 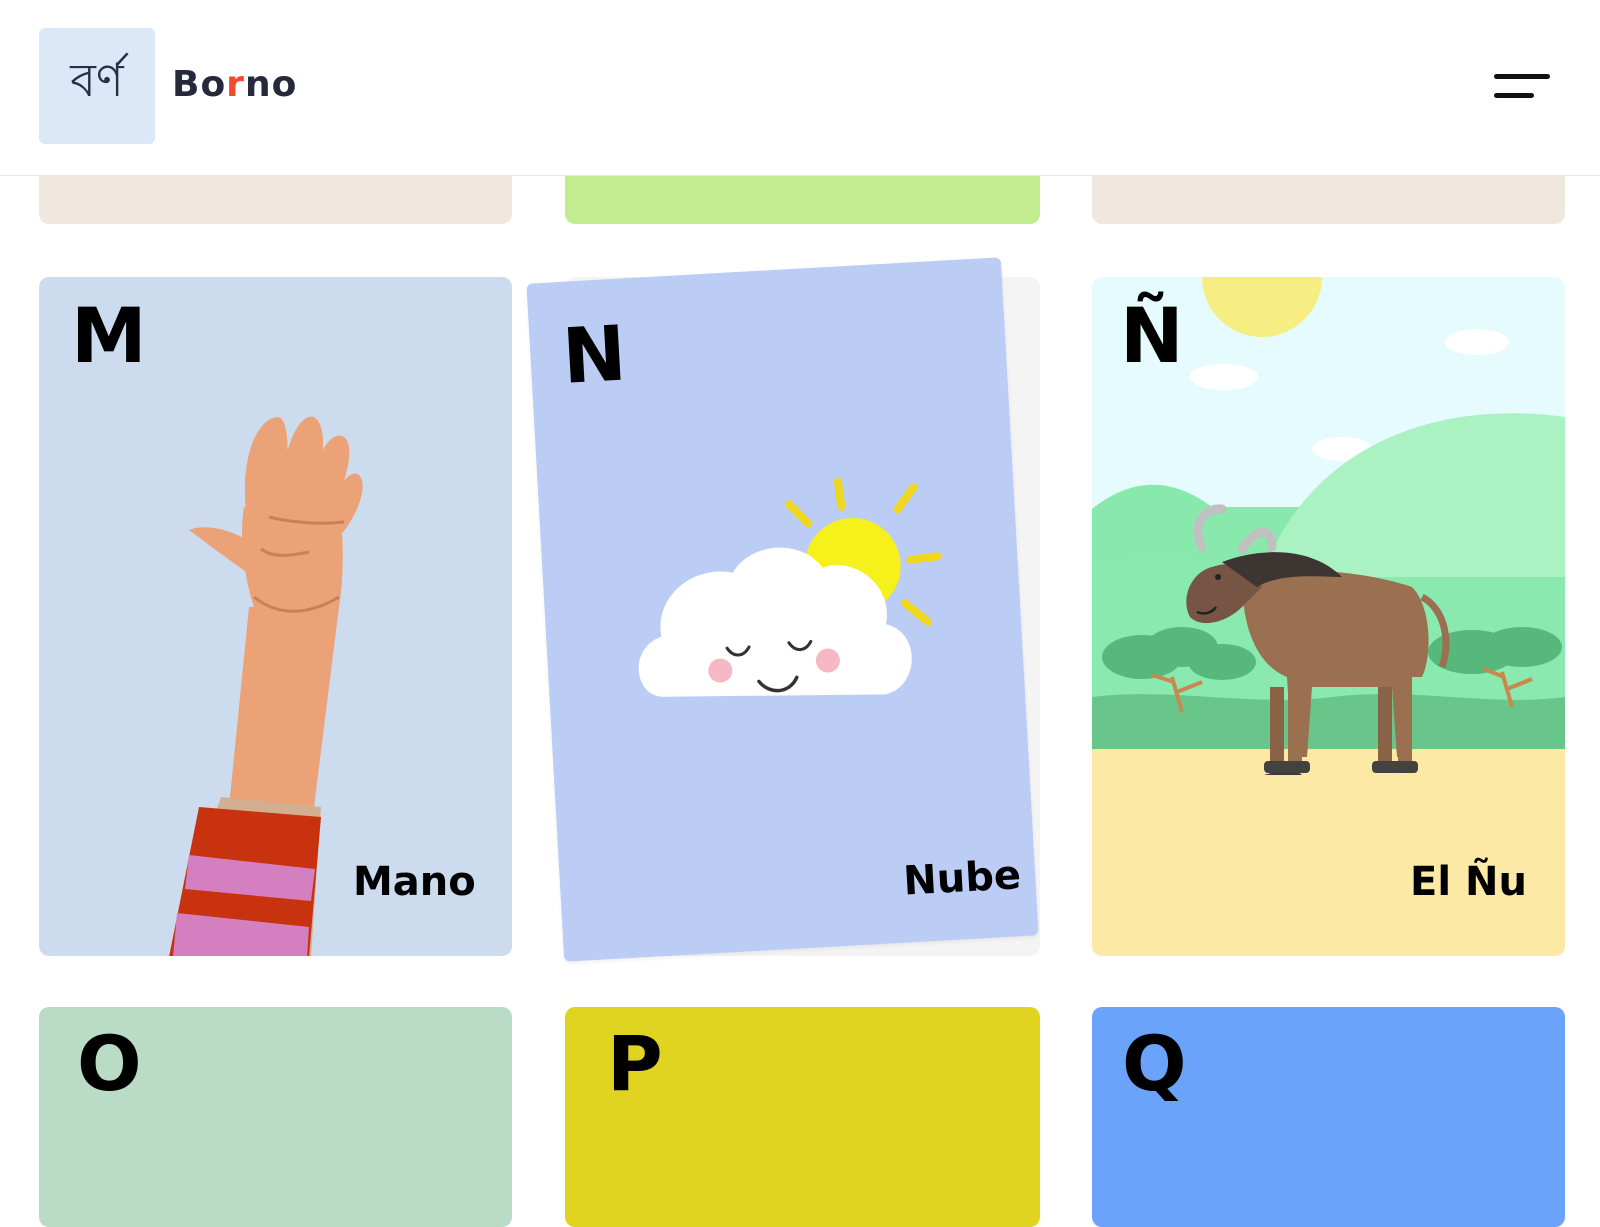 I want to click on brand-name: Borno, so click(x=234, y=84).